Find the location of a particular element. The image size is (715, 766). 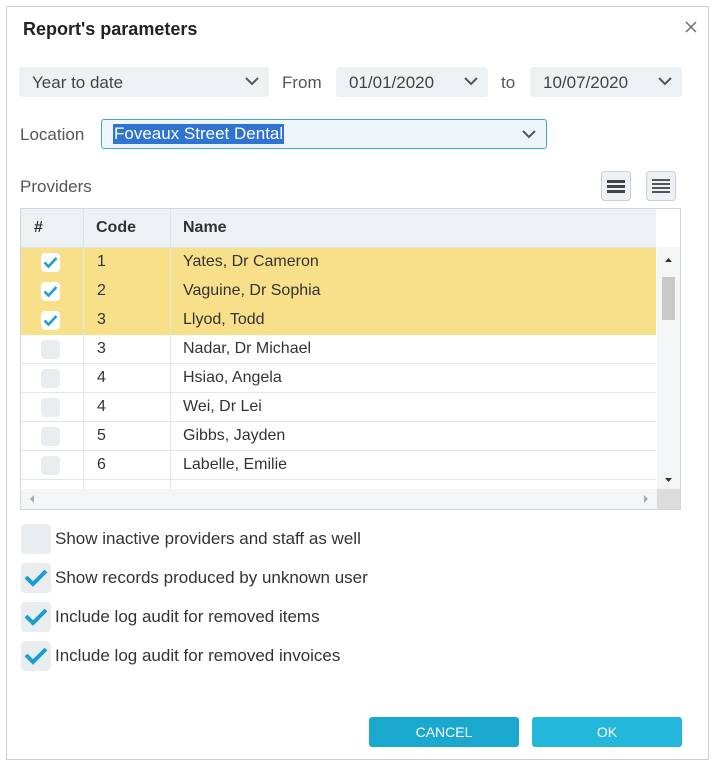

column-header-code: Code is located at coordinates (116, 228).